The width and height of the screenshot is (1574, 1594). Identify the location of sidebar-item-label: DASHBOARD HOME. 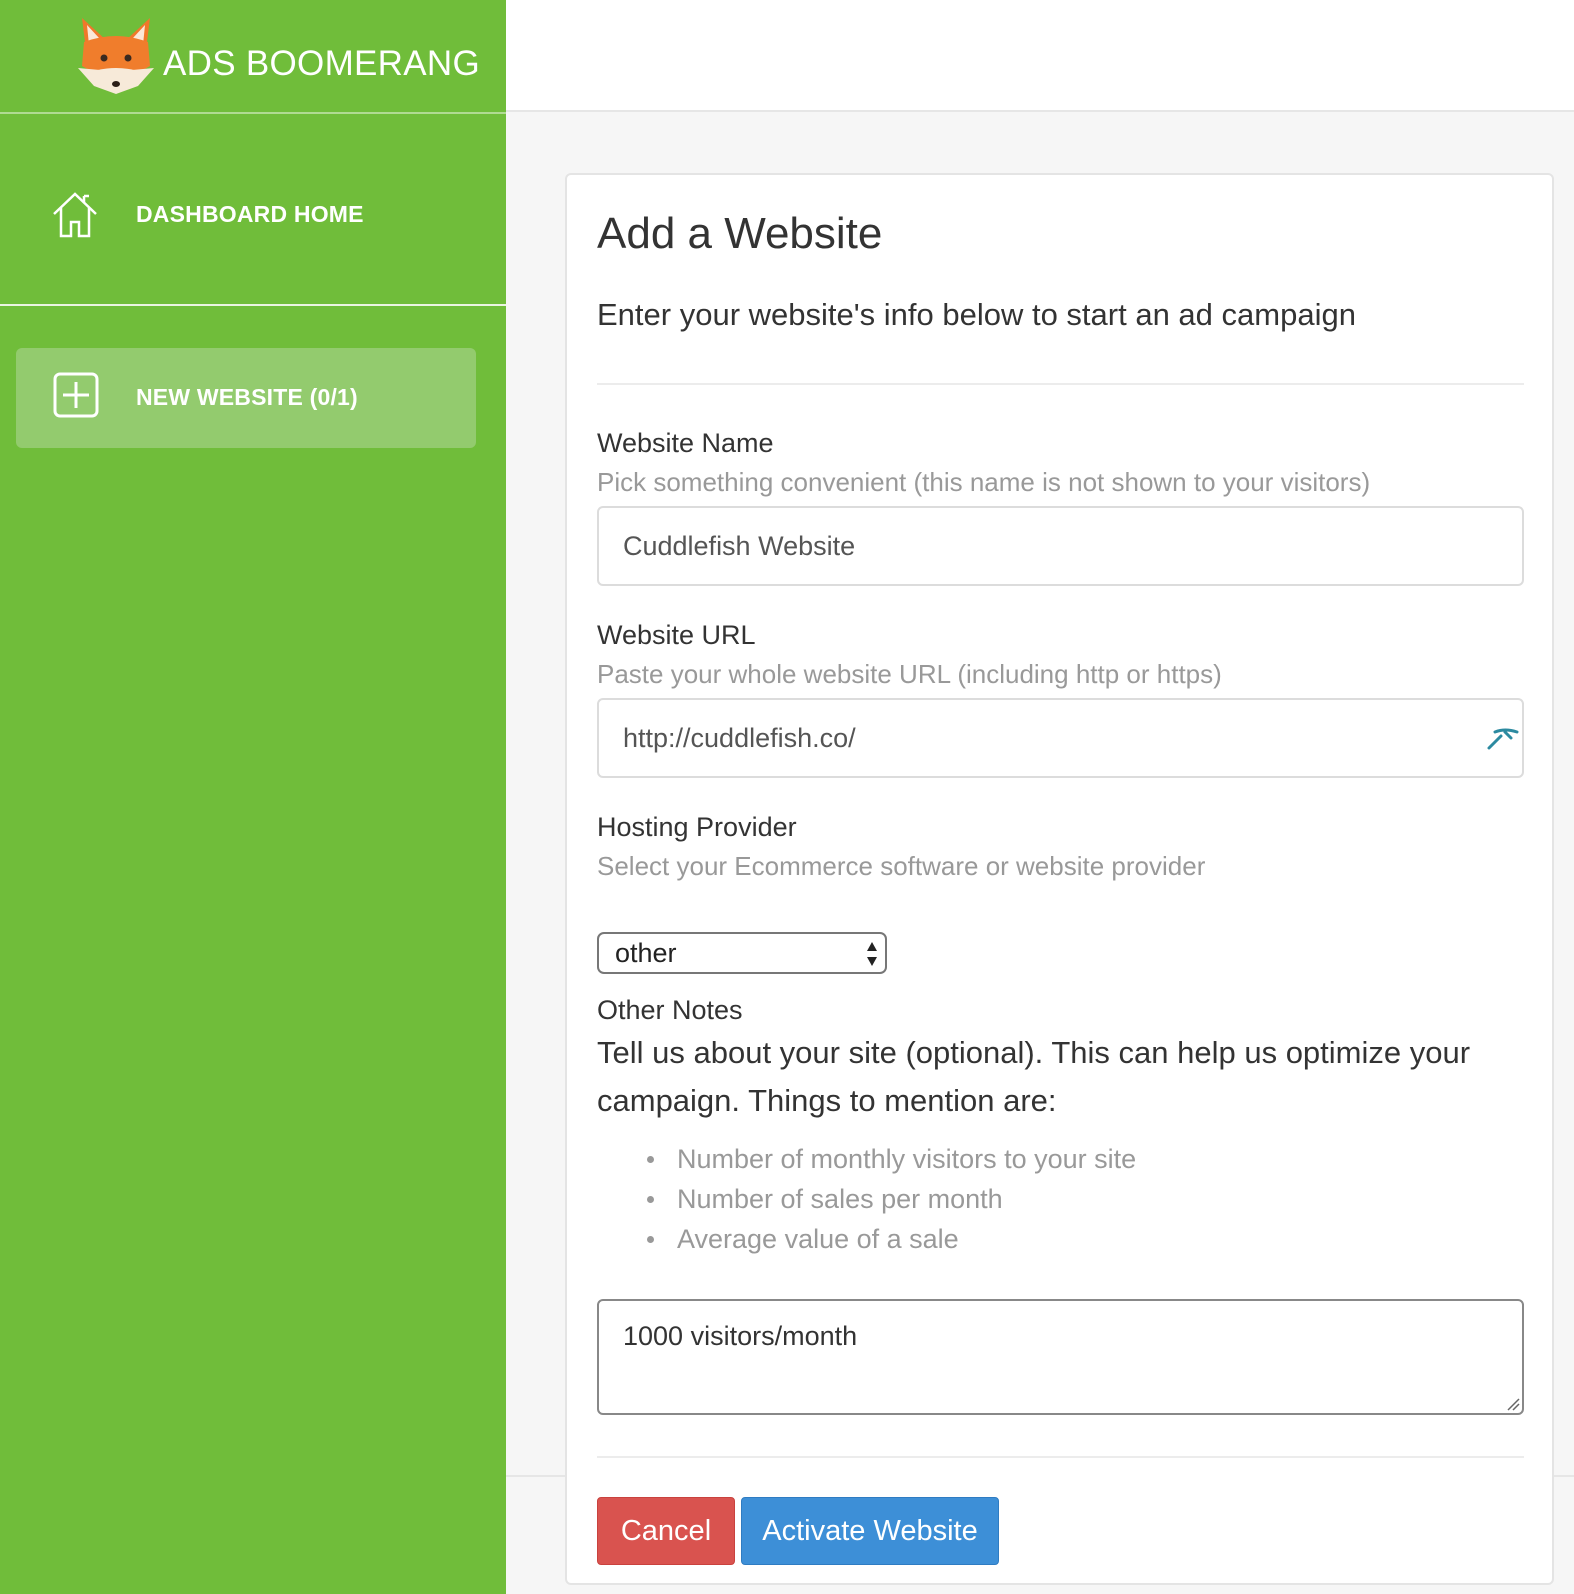
(250, 214).